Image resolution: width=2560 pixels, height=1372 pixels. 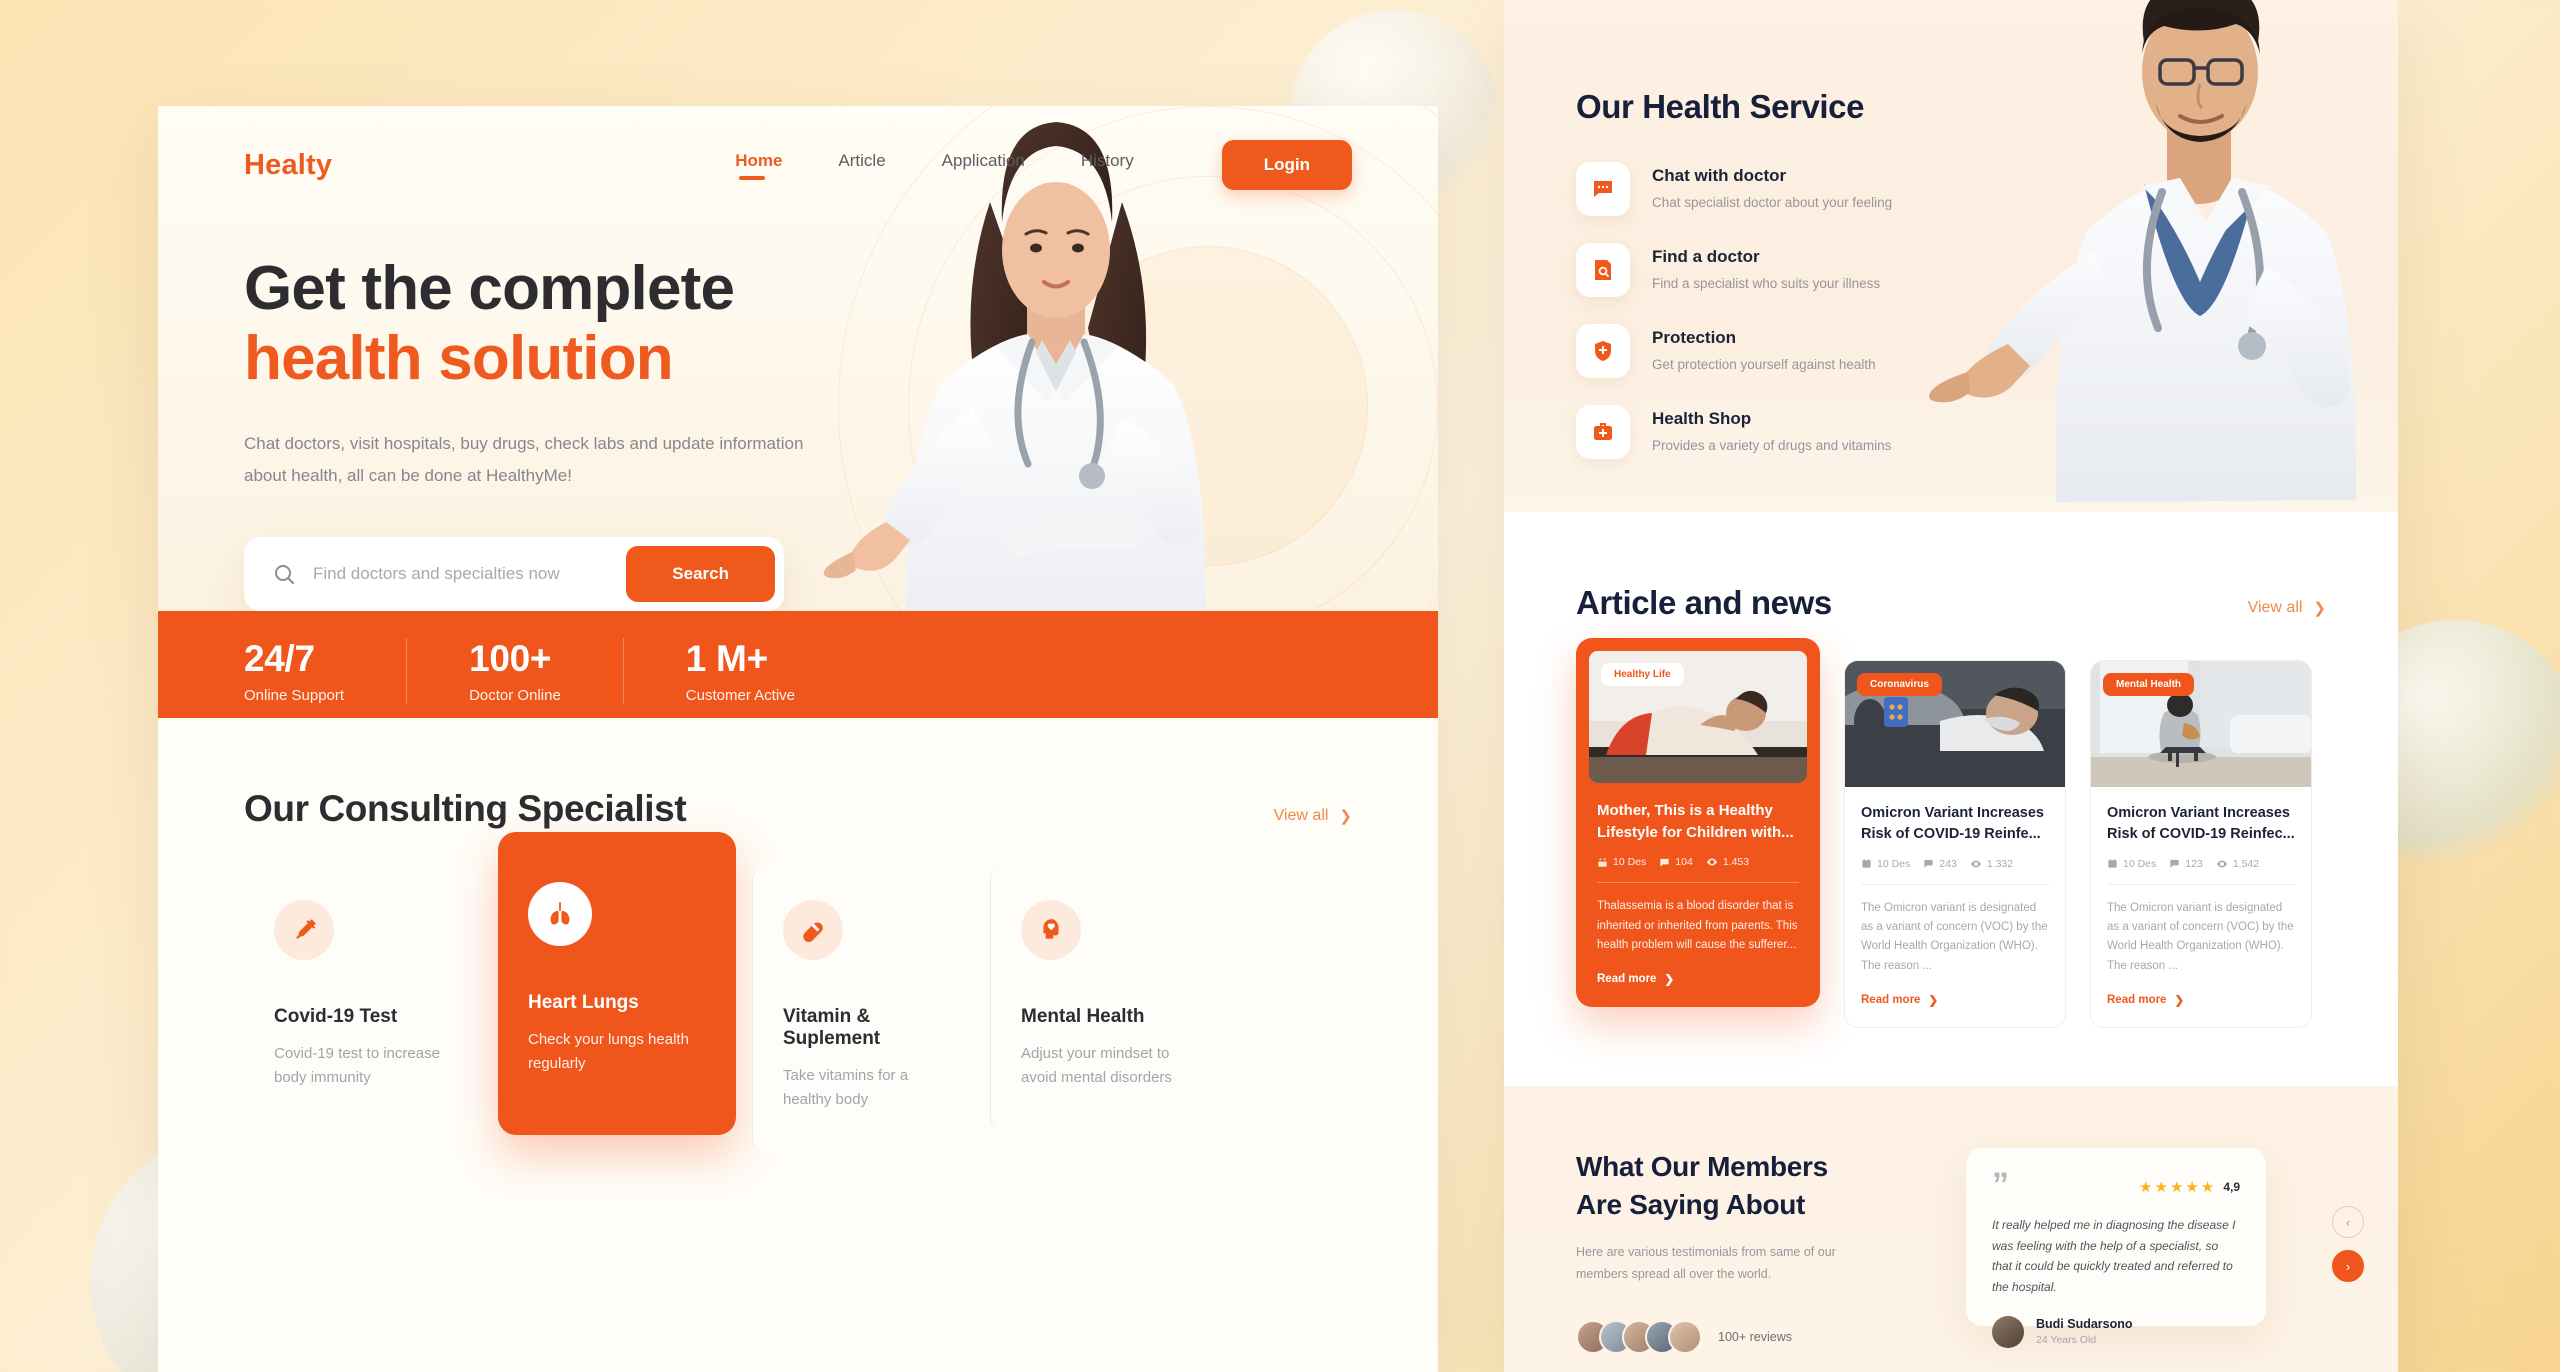 I want to click on nav-item-article: Article, so click(x=861, y=165).